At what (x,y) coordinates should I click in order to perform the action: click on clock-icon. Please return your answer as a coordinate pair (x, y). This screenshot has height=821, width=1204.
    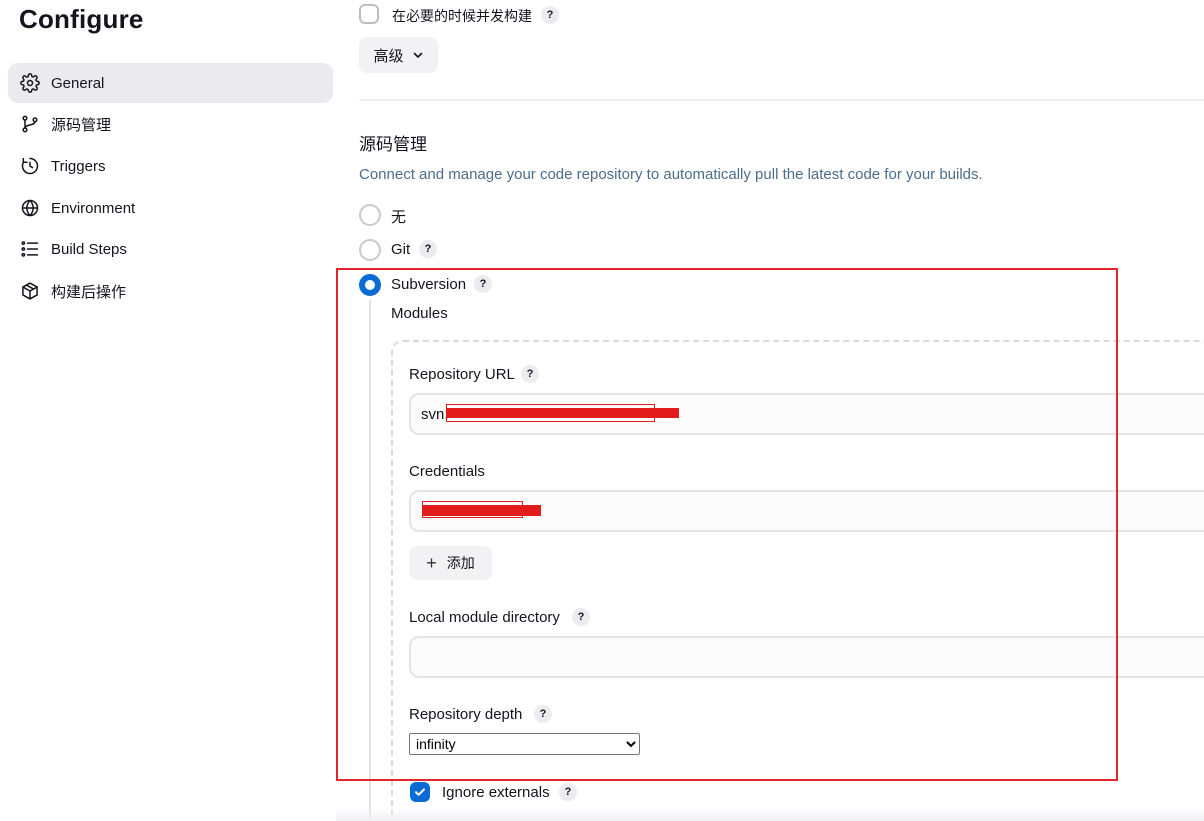
    Looking at the image, I should click on (30, 166).